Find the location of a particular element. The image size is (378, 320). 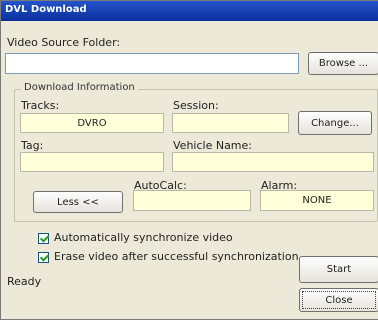

tag-value is located at coordinates (92, 162).